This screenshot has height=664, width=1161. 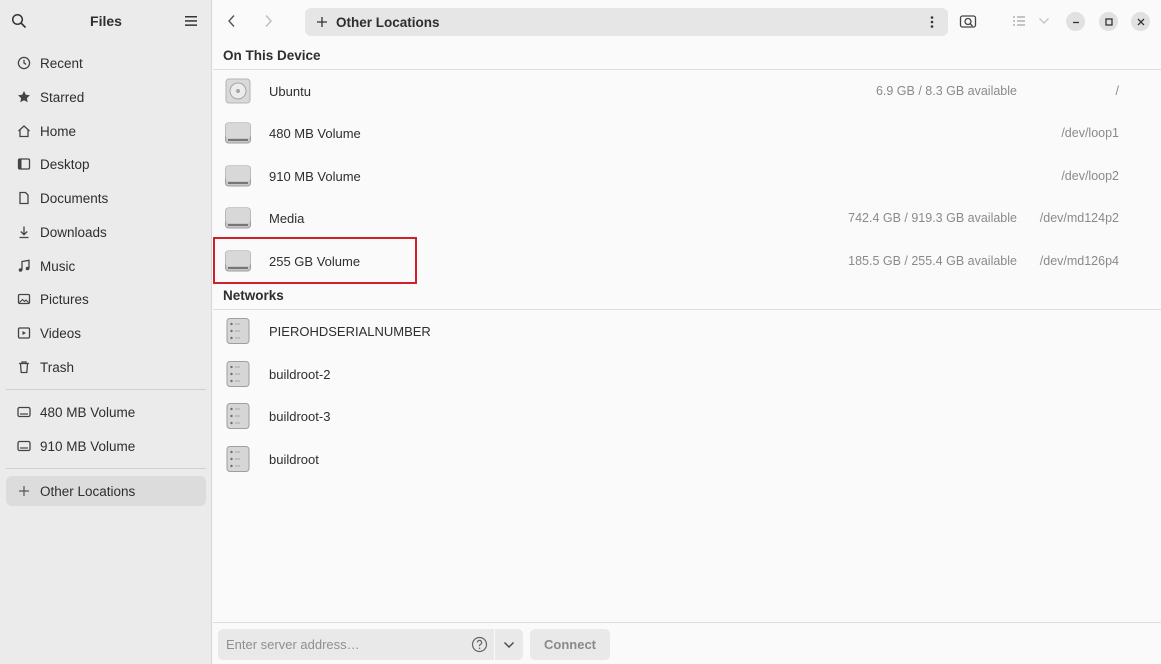 What do you see at coordinates (268, 21) in the screenshot?
I see `forward-button` at bounding box center [268, 21].